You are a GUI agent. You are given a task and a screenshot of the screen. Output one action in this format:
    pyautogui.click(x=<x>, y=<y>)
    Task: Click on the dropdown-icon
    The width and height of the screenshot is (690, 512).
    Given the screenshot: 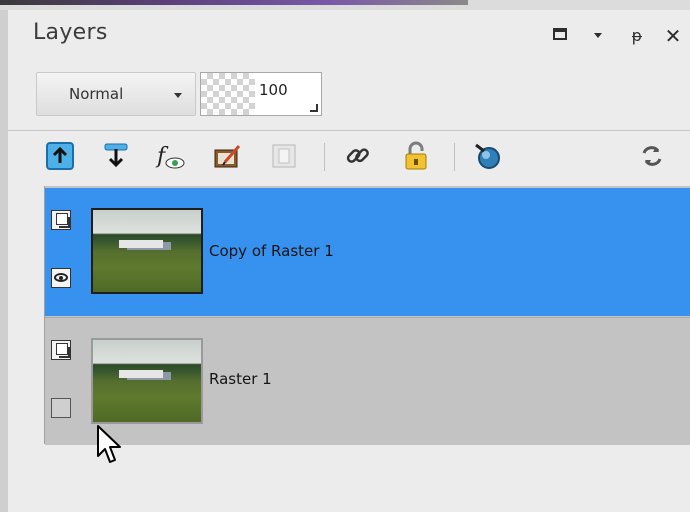 What is the action you would take?
    pyautogui.click(x=598, y=36)
    